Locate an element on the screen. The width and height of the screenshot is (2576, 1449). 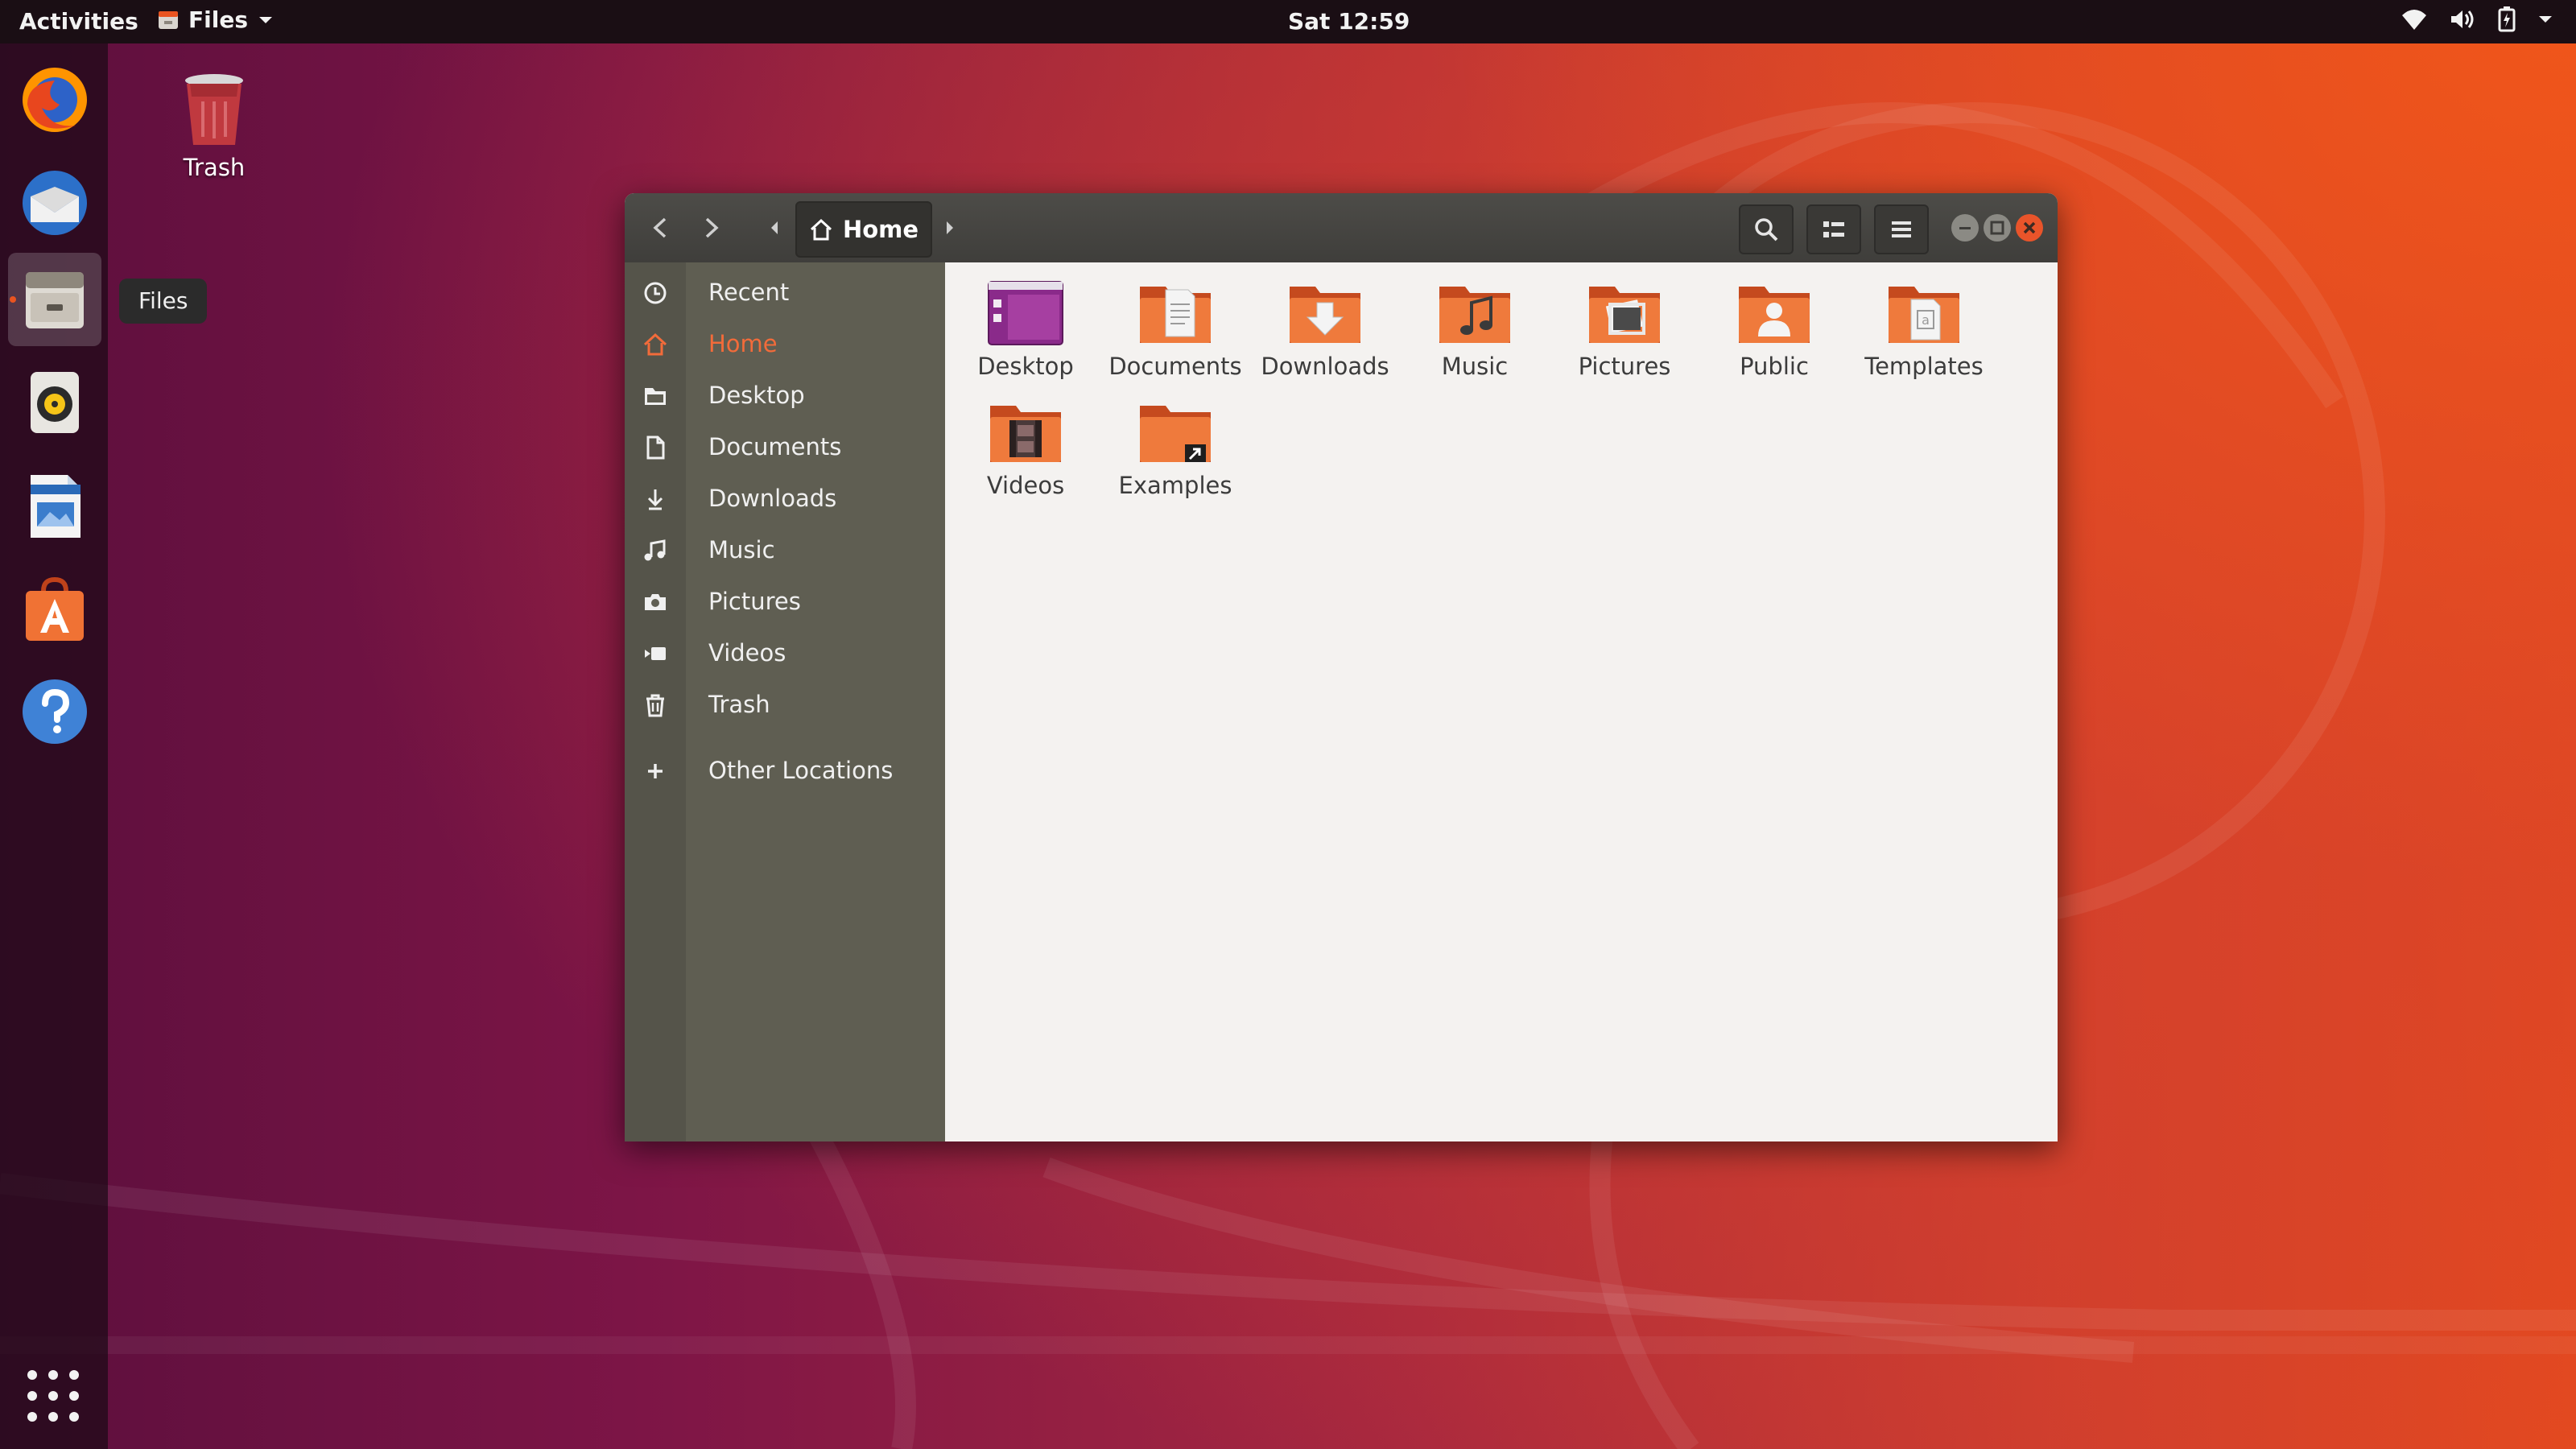
svg-text: a is located at coordinates (1926, 320).